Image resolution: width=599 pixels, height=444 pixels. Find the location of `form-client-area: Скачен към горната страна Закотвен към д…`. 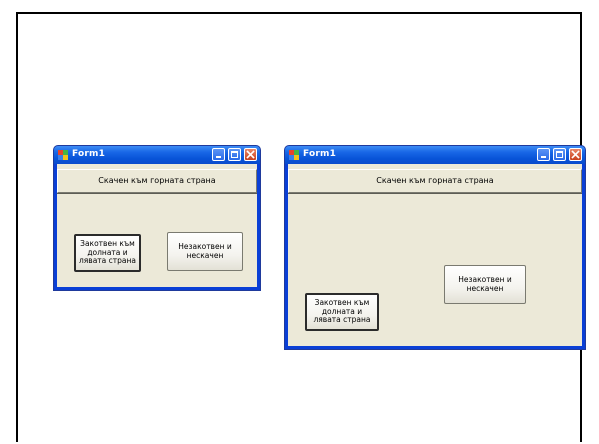

form-client-area: Скачен към горната страна Закотвен към д… is located at coordinates (157, 225).